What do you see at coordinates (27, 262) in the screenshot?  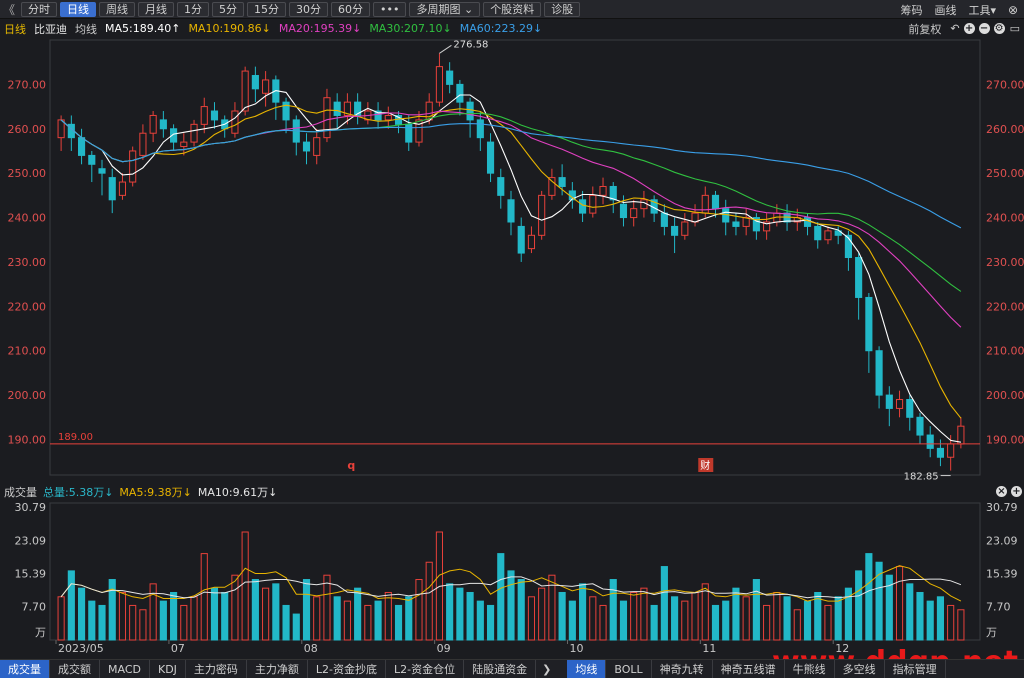 I see `price-tick-left: 230.00` at bounding box center [27, 262].